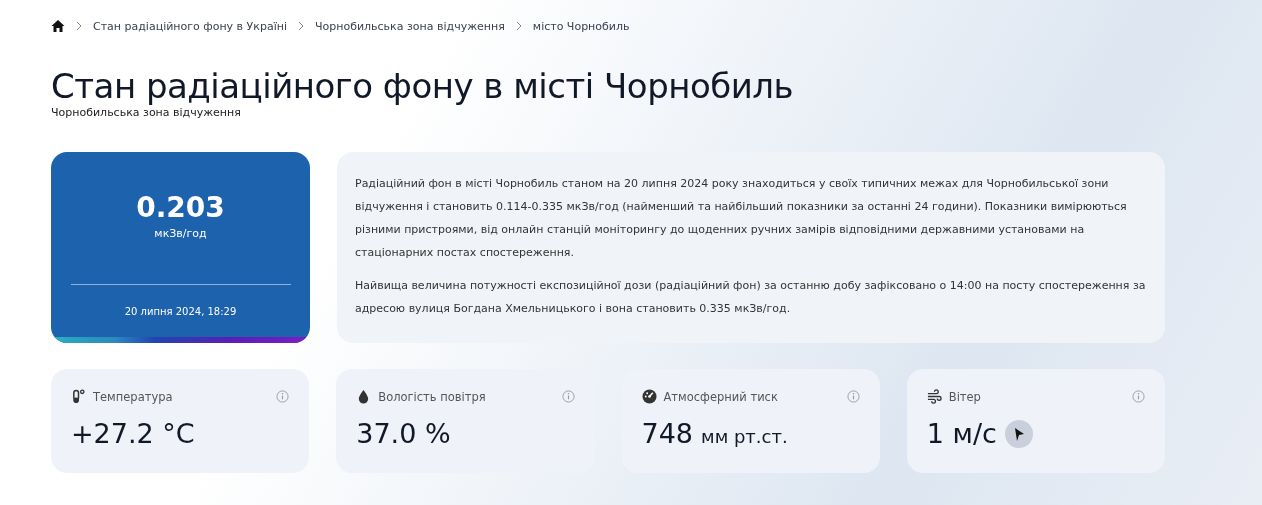  I want to click on metric-label: Вітер, so click(964, 396).